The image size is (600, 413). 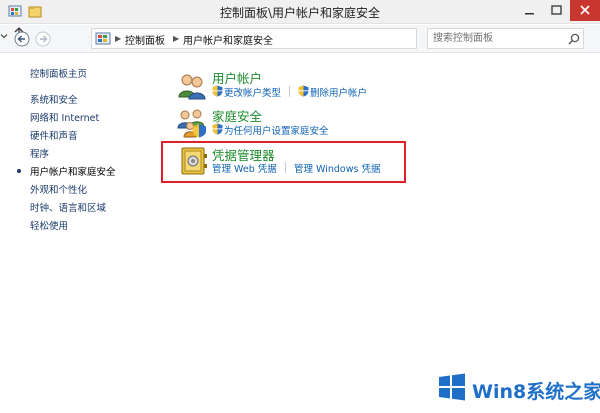 What do you see at coordinates (43, 39) in the screenshot?
I see `forward-button` at bounding box center [43, 39].